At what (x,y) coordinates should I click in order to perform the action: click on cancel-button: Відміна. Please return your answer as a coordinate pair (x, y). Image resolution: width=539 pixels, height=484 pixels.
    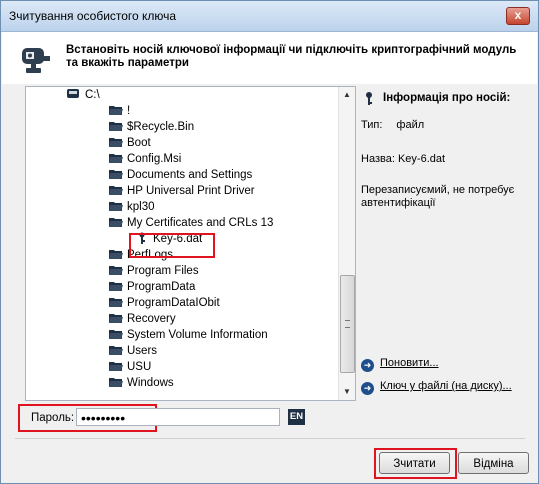
    Looking at the image, I should click on (493, 463).